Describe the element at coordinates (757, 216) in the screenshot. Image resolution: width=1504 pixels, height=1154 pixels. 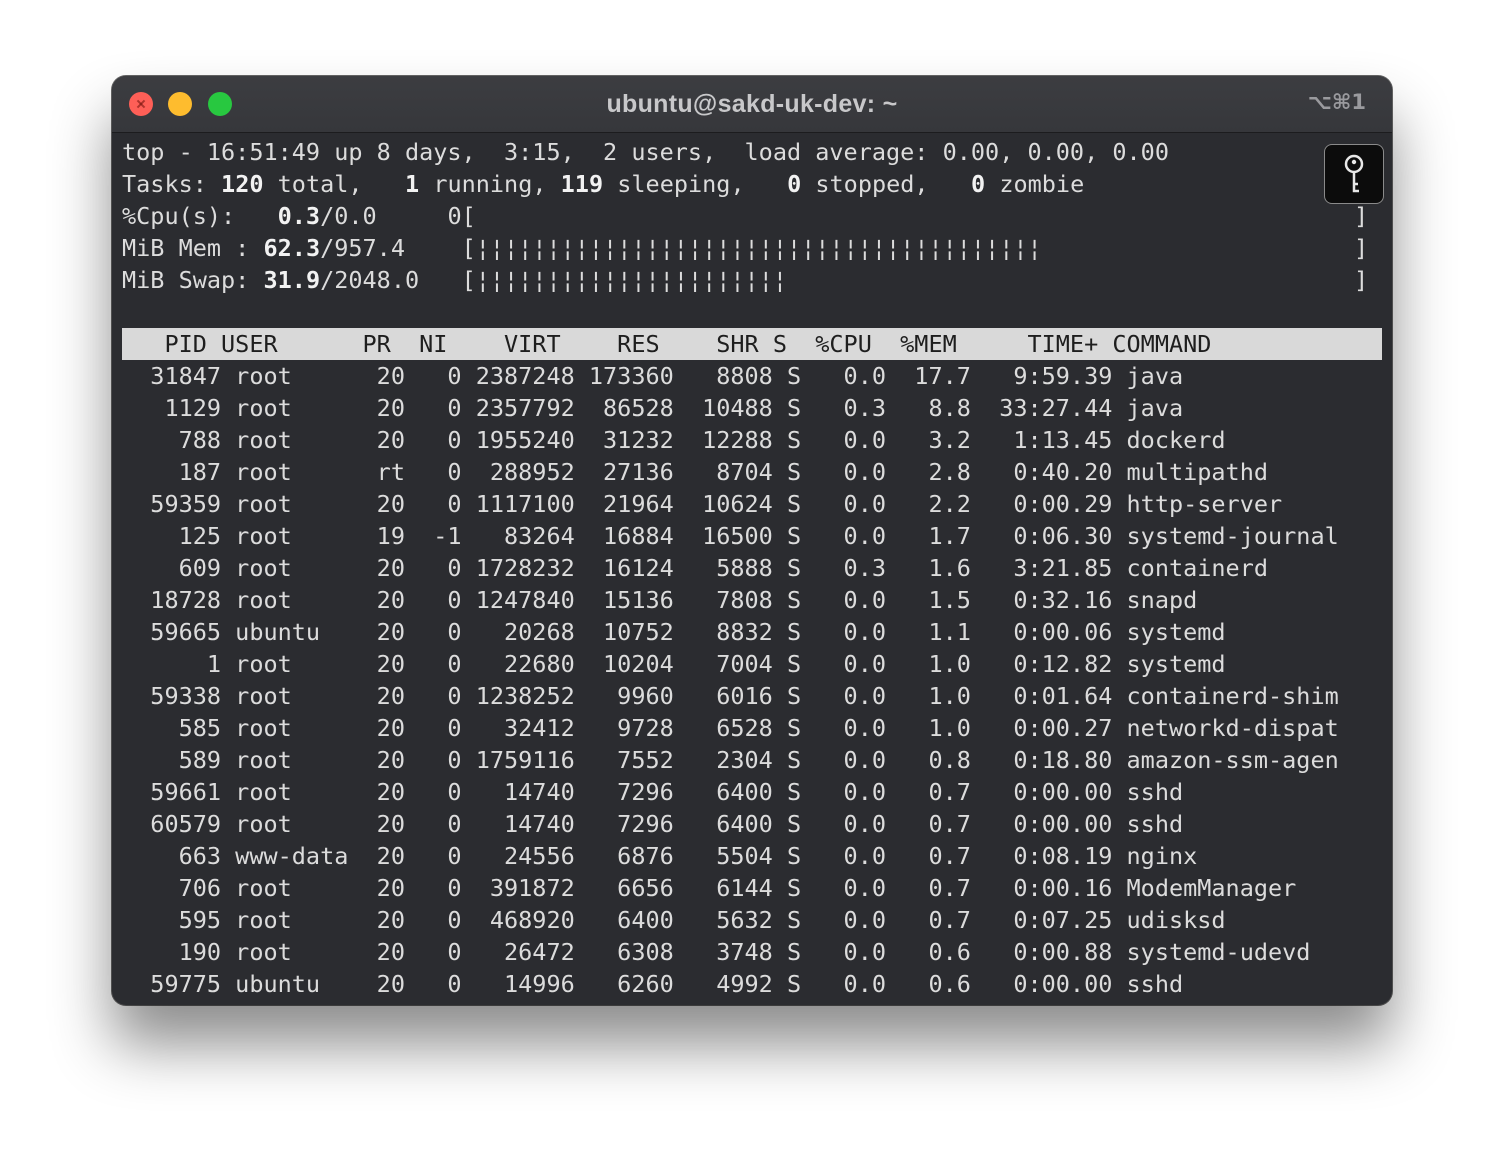
I see `cpu-line: %Cpu(s): 0.3/0.0 0[]` at that location.